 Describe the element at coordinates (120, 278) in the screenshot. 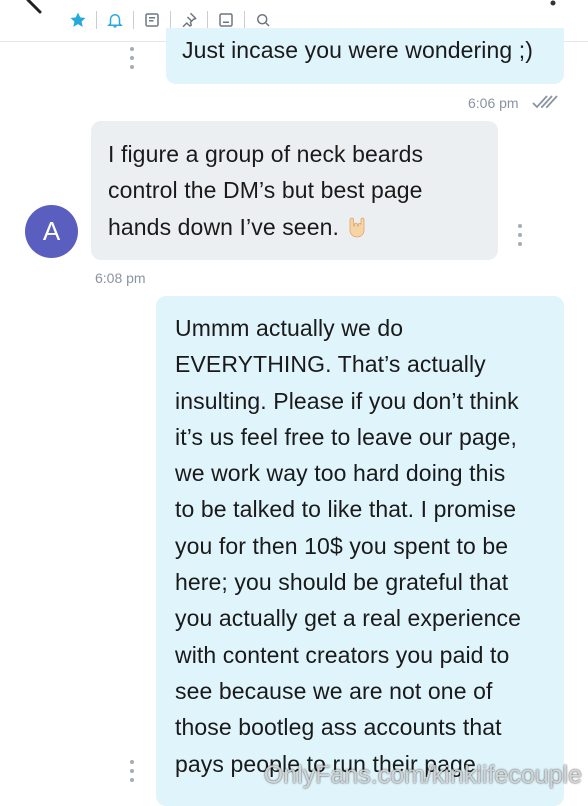

I see `message-timestamp: 6:08 pm` at that location.